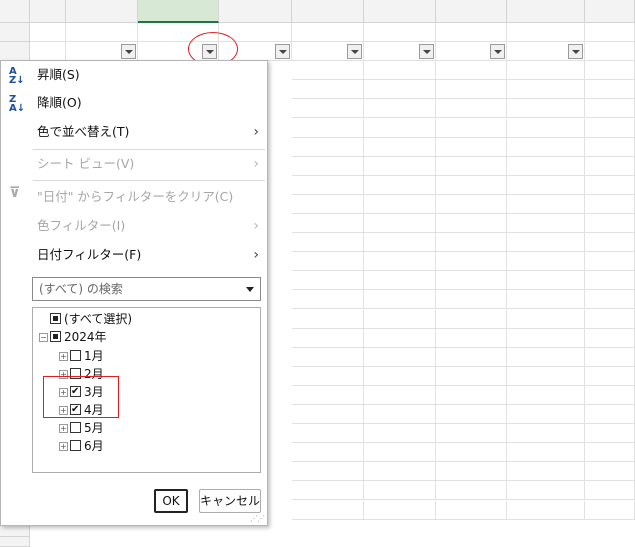  I want to click on column-header-d, so click(255, 11).